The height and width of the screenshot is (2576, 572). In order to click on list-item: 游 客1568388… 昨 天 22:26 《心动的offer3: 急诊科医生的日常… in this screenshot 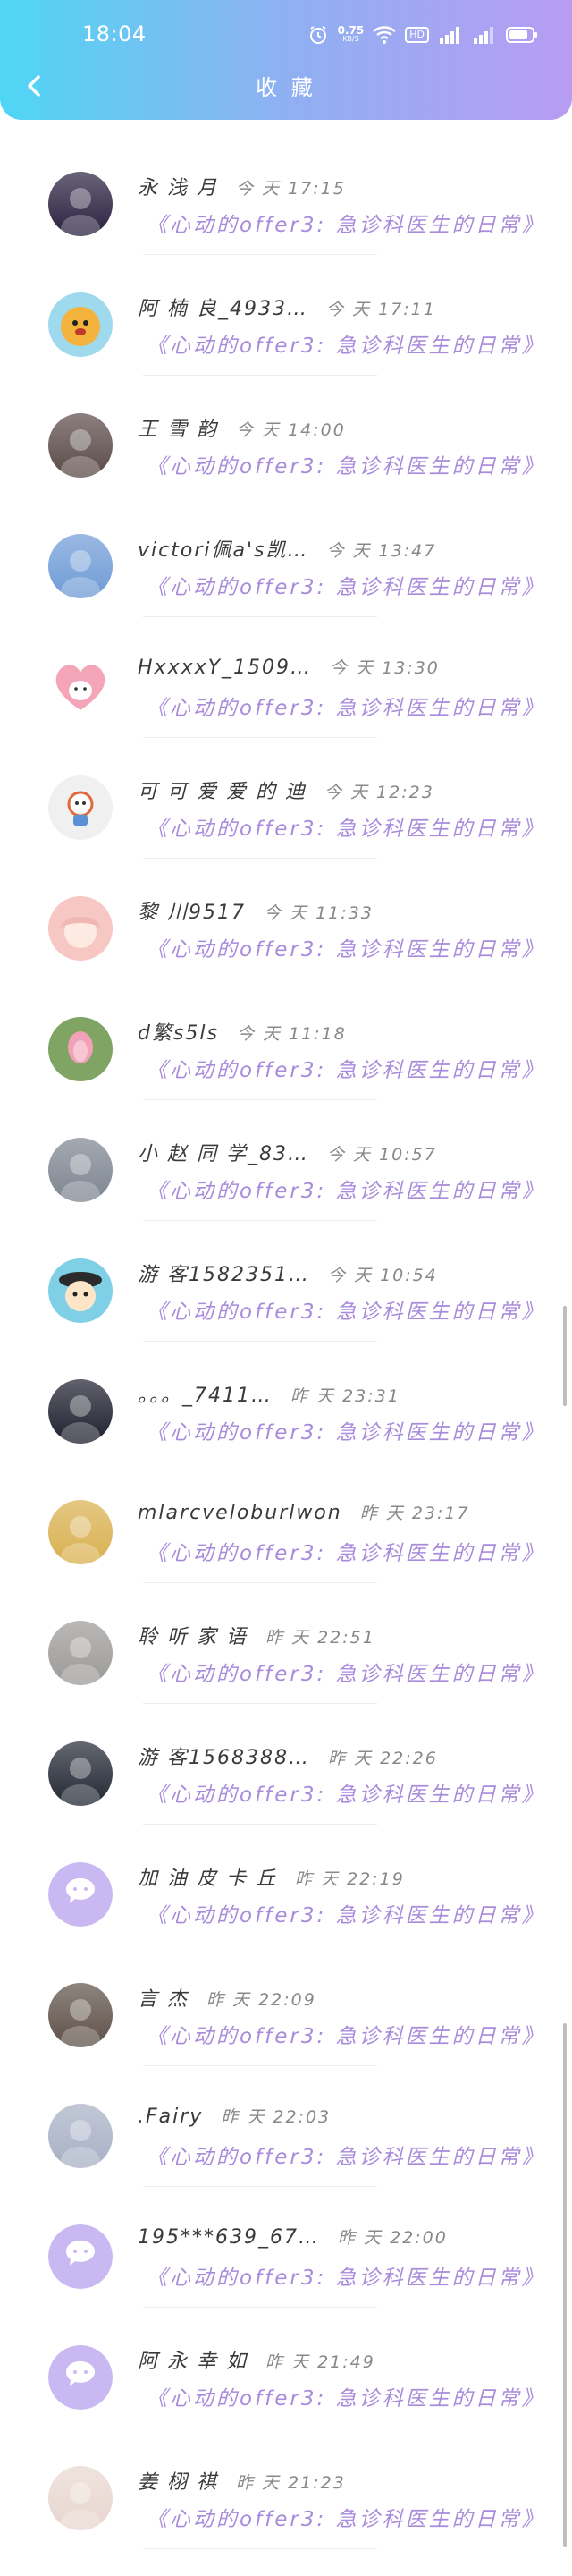, I will do `click(286, 1791)`.